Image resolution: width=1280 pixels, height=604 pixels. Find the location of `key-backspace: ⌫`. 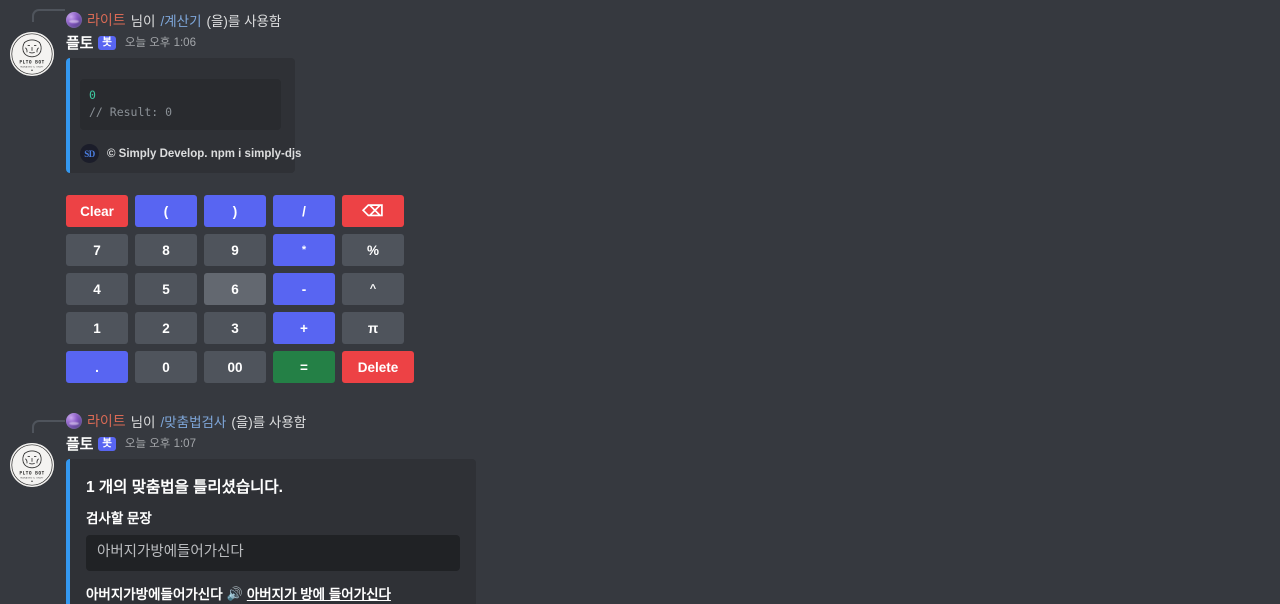

key-backspace: ⌫ is located at coordinates (373, 211).